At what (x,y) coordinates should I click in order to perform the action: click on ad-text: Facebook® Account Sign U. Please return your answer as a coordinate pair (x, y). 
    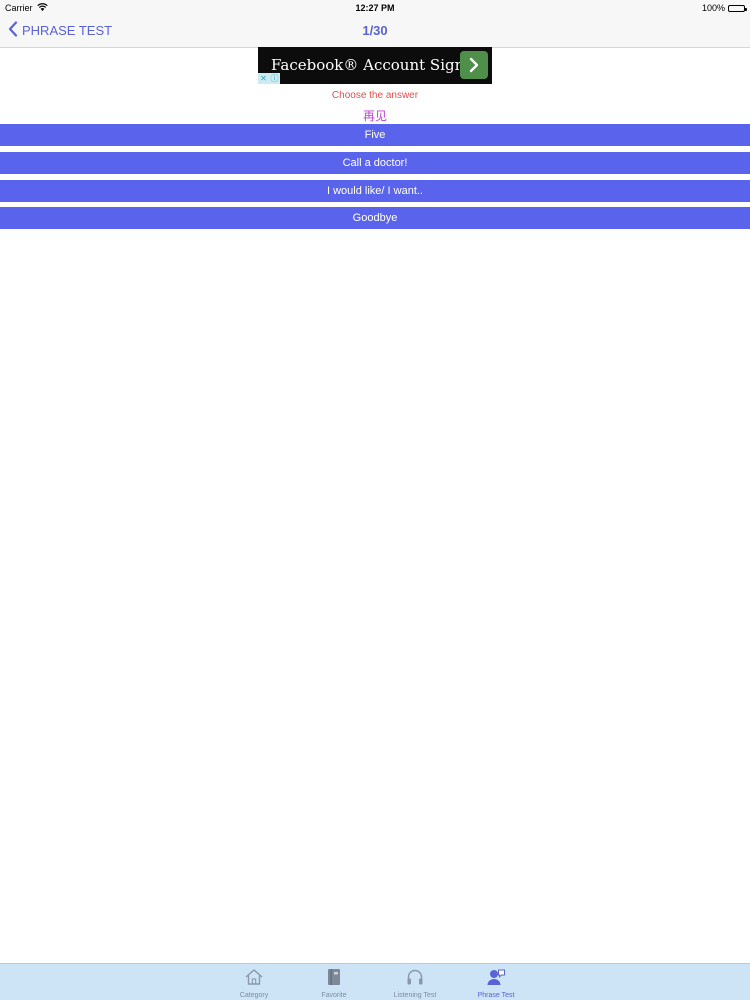
    Looking at the image, I should click on (376, 65).